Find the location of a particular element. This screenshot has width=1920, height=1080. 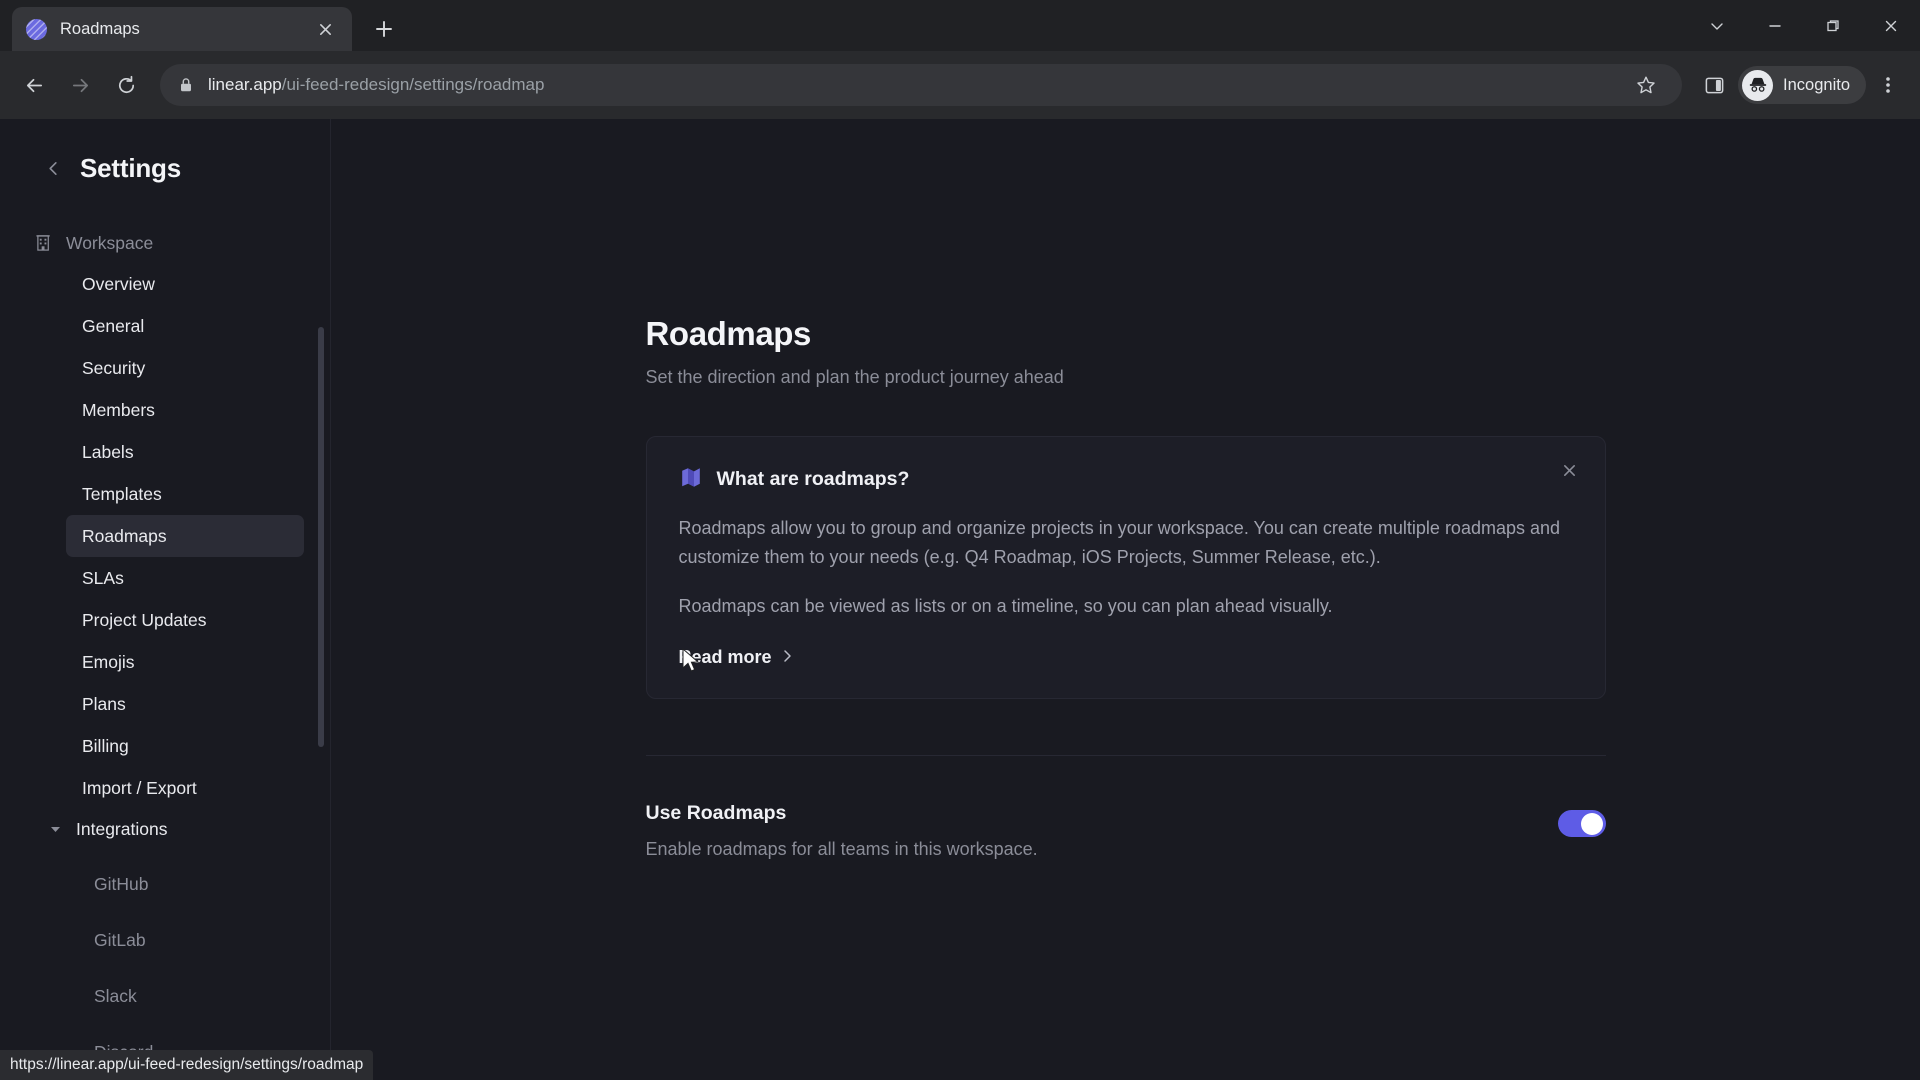

sidebar-item-label: Slack is located at coordinates (115, 995).